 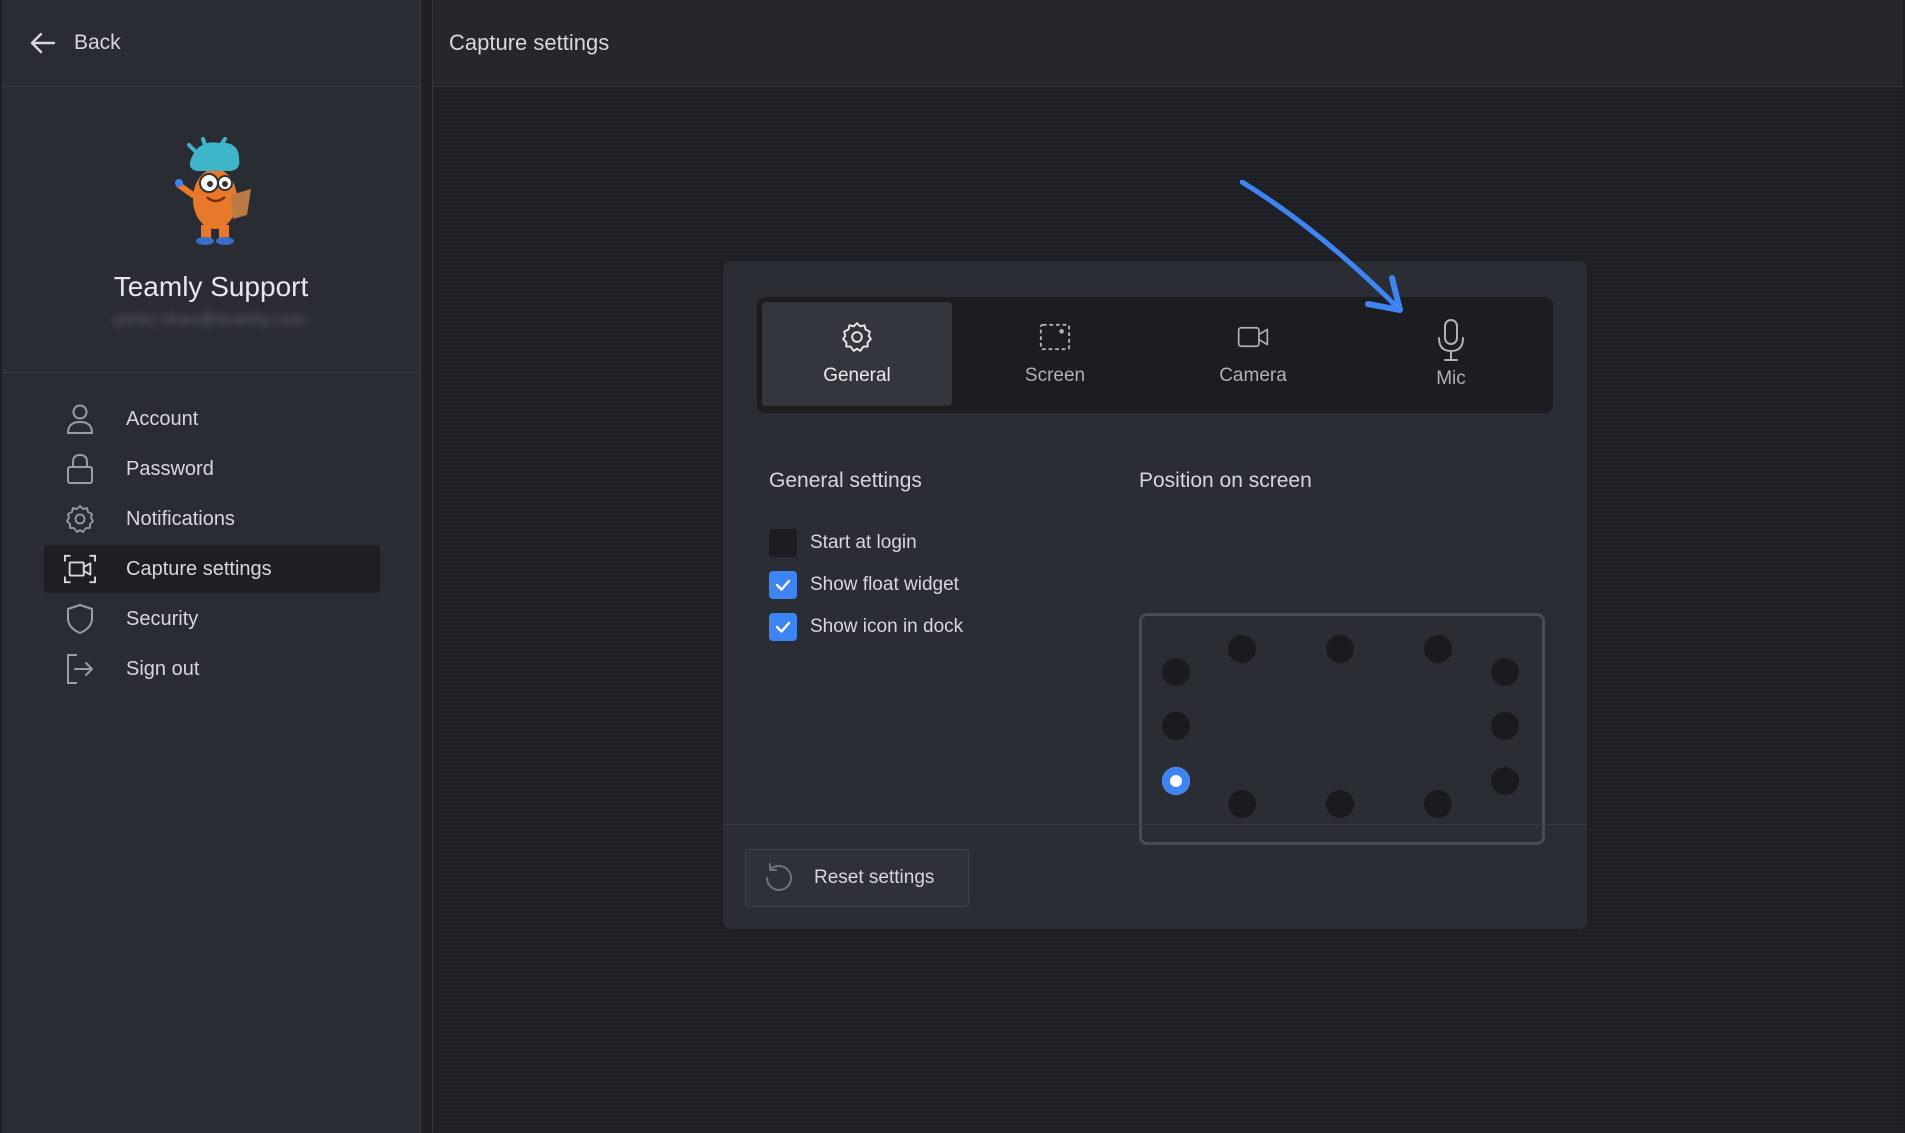 What do you see at coordinates (163, 668) in the screenshot?
I see `sidebar-item-label: Sign out` at bounding box center [163, 668].